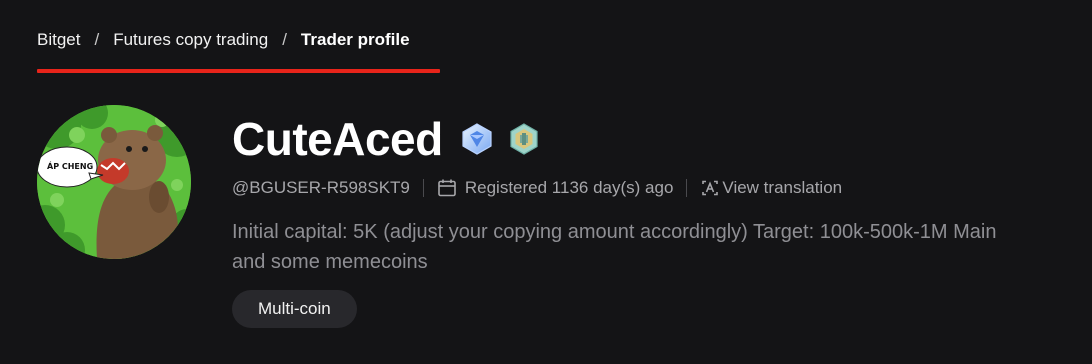  What do you see at coordinates (337, 139) in the screenshot?
I see `trader-name: CuteAced` at bounding box center [337, 139].